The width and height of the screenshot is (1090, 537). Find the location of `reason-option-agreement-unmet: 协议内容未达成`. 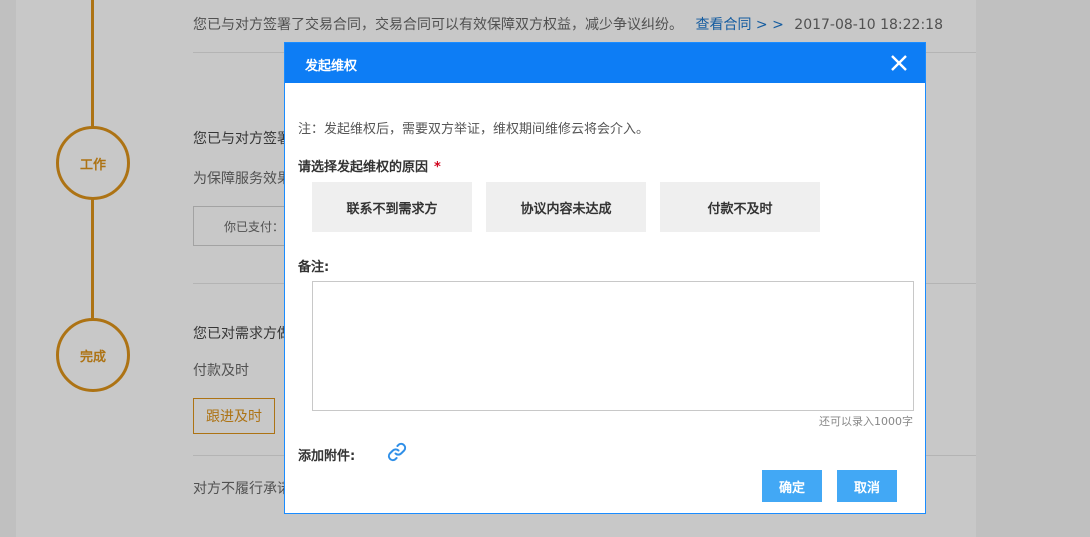

reason-option-agreement-unmet: 协议内容未达成 is located at coordinates (566, 207).